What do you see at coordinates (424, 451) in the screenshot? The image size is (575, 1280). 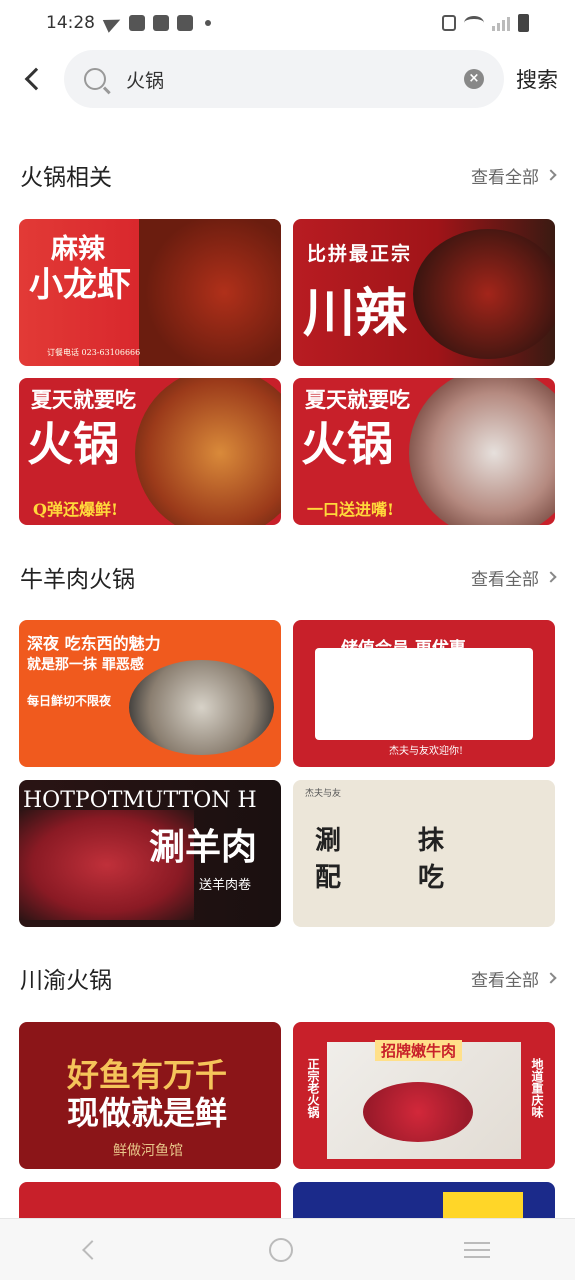 I see `template-card: 夏天就要吃 火锅 一口送进嘴!` at bounding box center [424, 451].